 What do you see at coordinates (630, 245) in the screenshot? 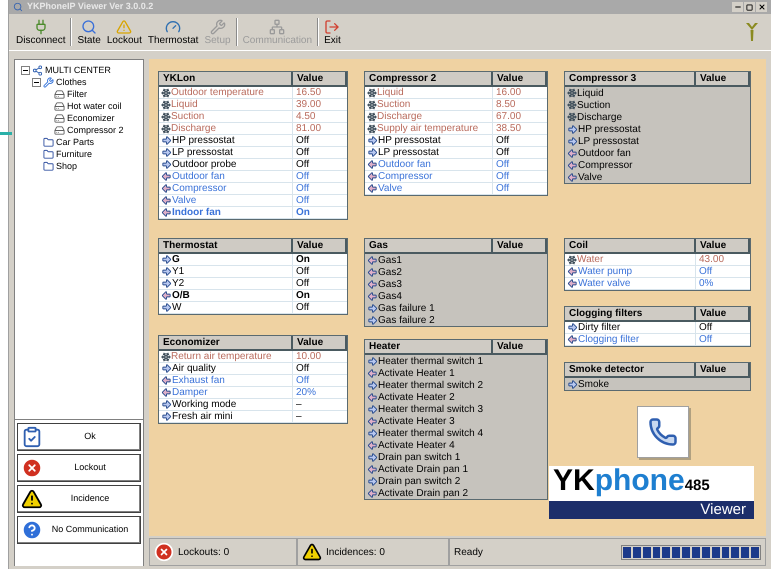
I see `column-header: Coil` at bounding box center [630, 245].